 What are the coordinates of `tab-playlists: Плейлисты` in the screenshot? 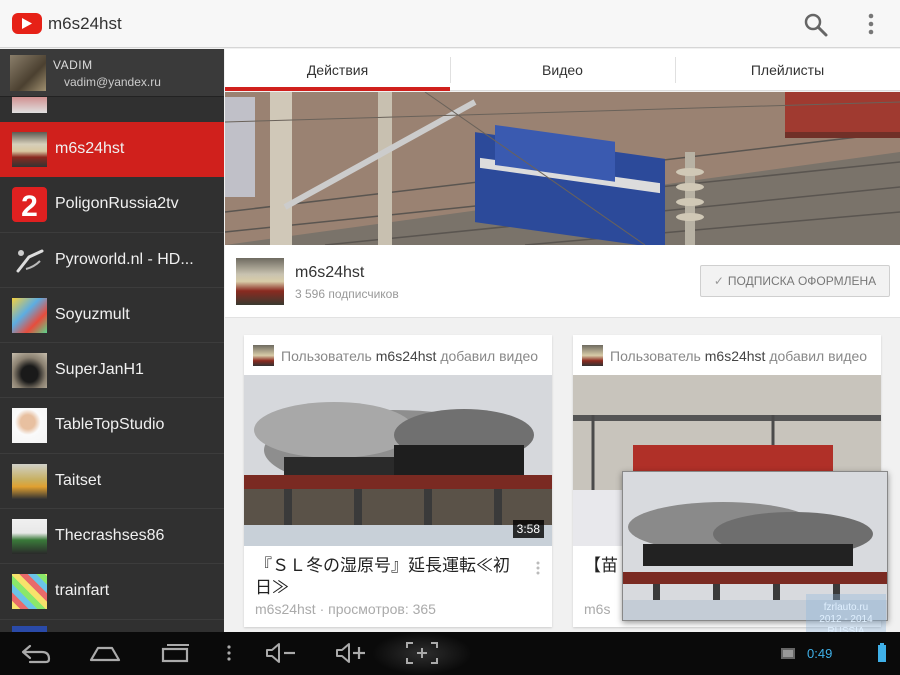 It's located at (787, 70).